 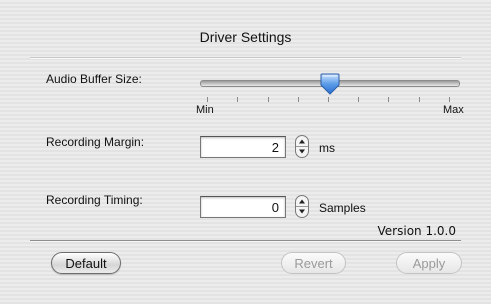 What do you see at coordinates (243, 147) in the screenshot?
I see `recording-margin-input: 2` at bounding box center [243, 147].